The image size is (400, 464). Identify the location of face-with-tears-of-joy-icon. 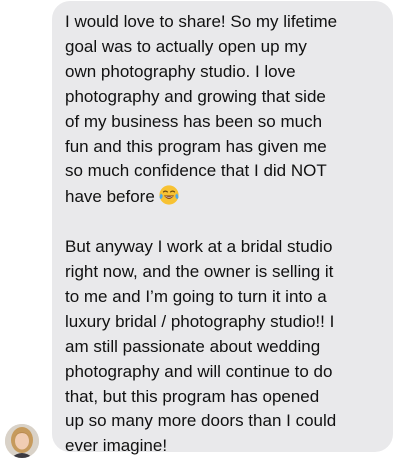
(169, 195).